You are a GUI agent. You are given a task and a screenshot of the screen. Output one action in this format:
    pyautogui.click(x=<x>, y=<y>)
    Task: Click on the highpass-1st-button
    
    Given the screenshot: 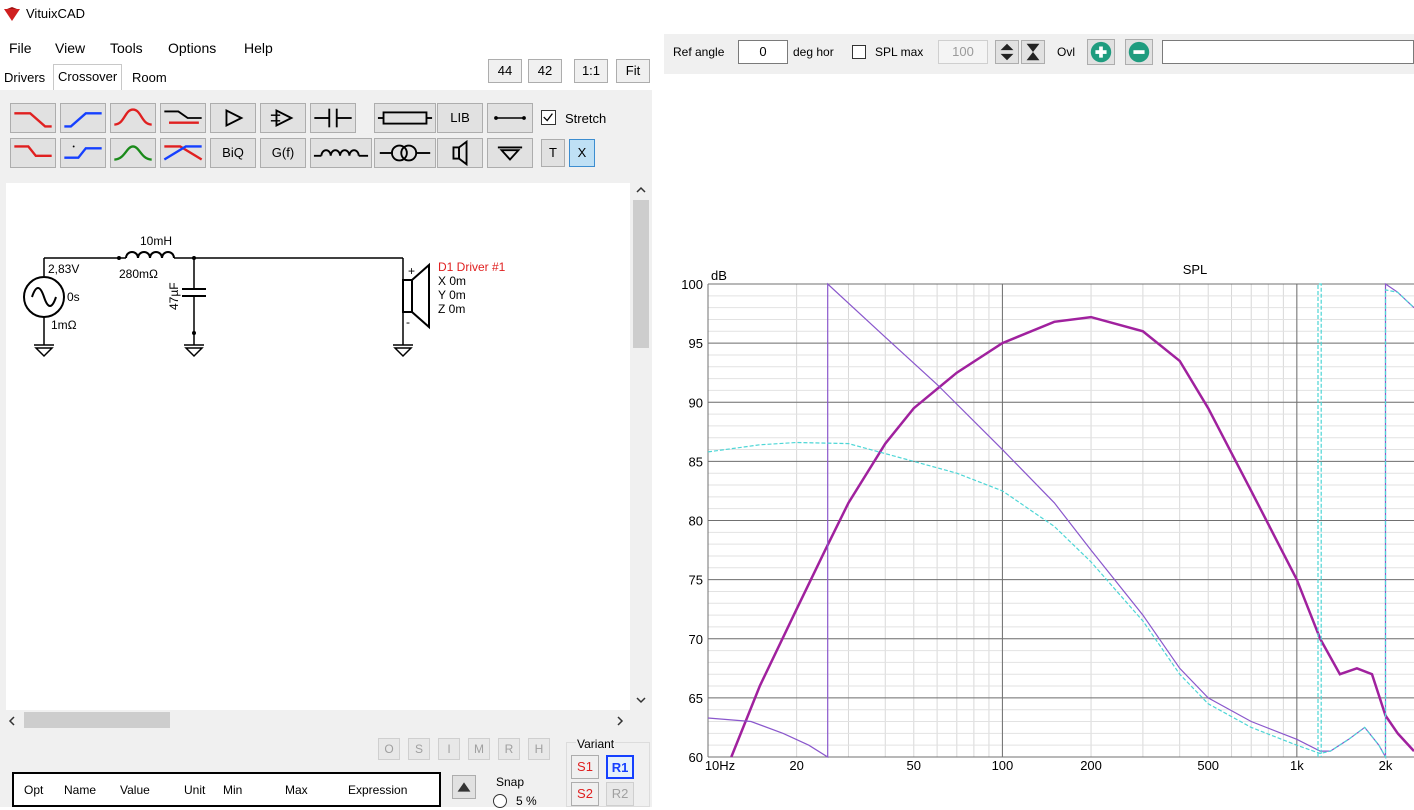 What is the action you would take?
    pyautogui.click(x=83, y=118)
    